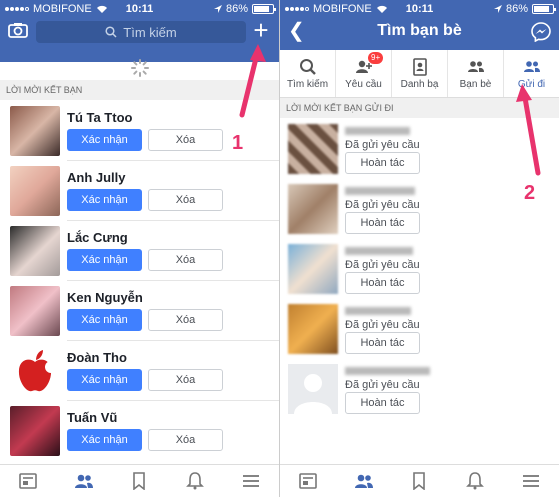 This screenshot has height=497, width=559. What do you see at coordinates (97, 237) in the screenshot?
I see `request-name: Lắc Cưng` at bounding box center [97, 237].